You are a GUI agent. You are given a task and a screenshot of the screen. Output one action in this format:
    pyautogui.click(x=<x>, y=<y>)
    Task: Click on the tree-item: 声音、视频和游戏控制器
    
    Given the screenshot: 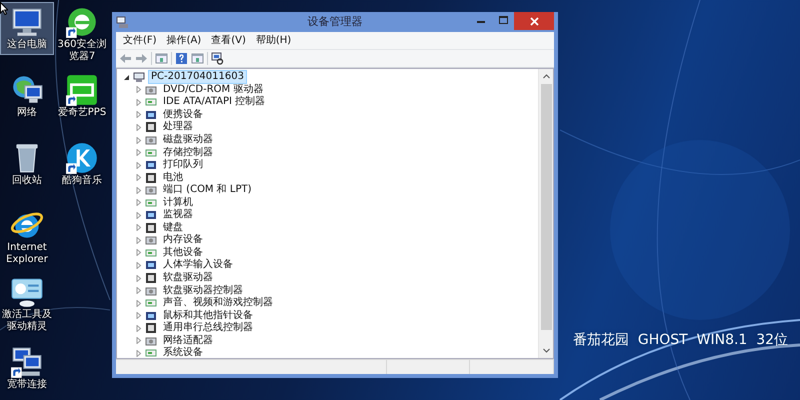 What is the action you would take?
    pyautogui.click(x=218, y=303)
    